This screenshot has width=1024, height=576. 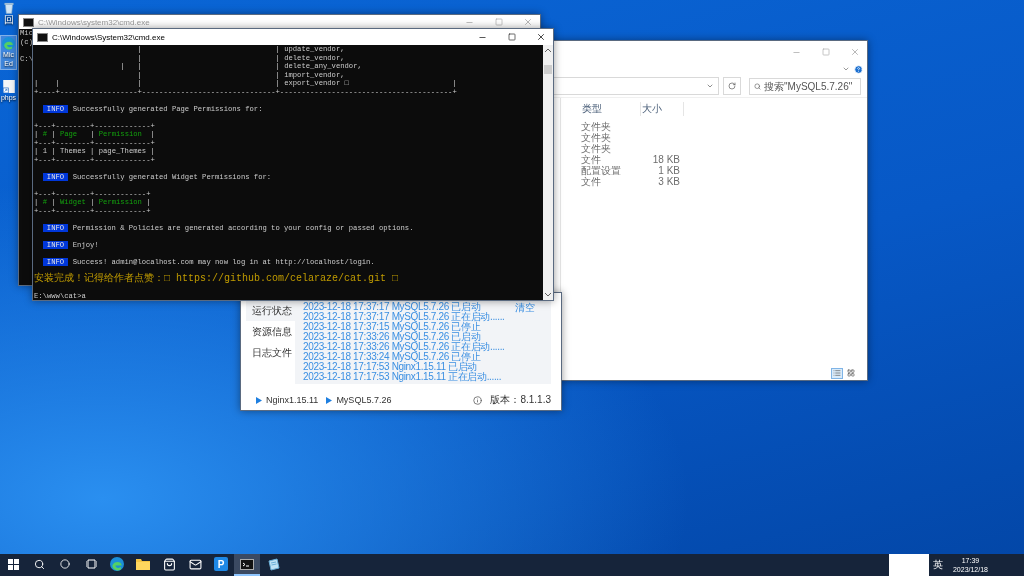 I want to click on maximize-icon, so click(x=825, y=52).